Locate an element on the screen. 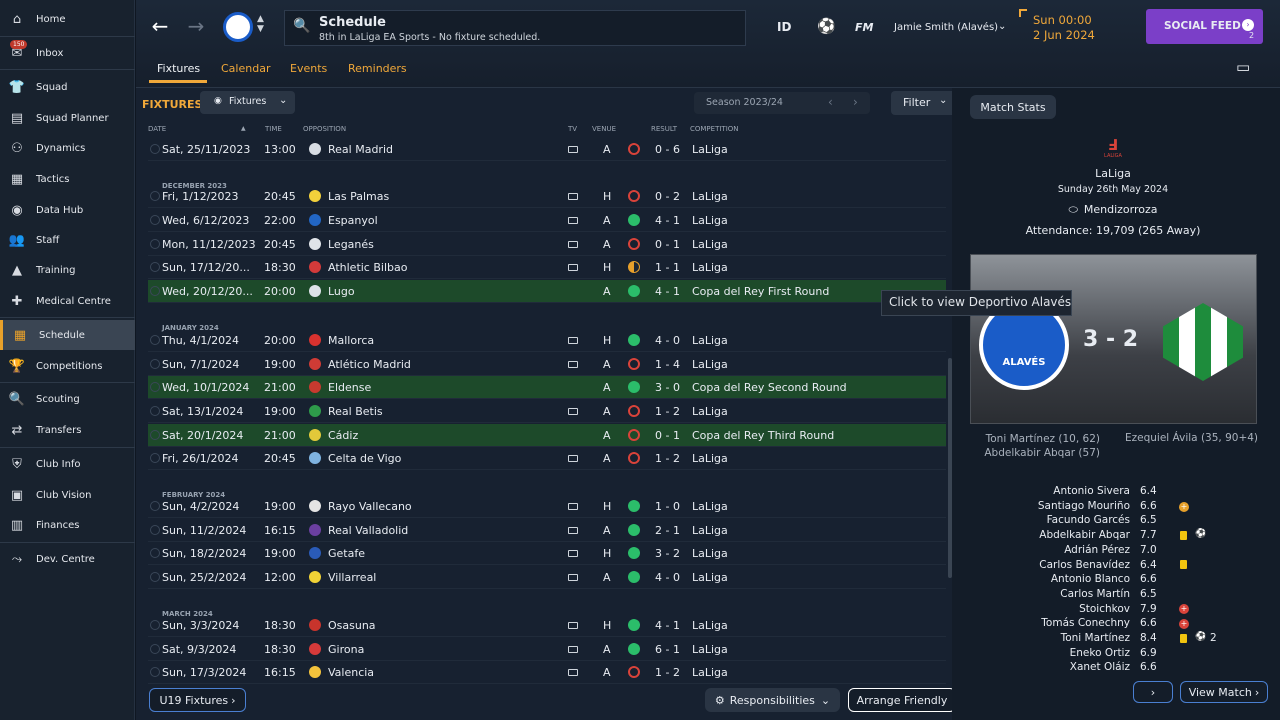  prev-season-icon: ‹ is located at coordinates (830, 102).